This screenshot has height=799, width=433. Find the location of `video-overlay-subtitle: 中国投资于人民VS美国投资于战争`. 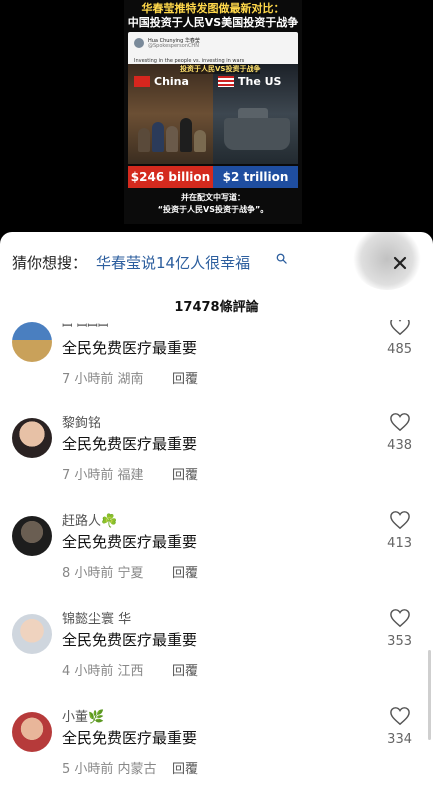

video-overlay-subtitle: 中国投资于人民VS美国投资于战争 is located at coordinates (213, 22).